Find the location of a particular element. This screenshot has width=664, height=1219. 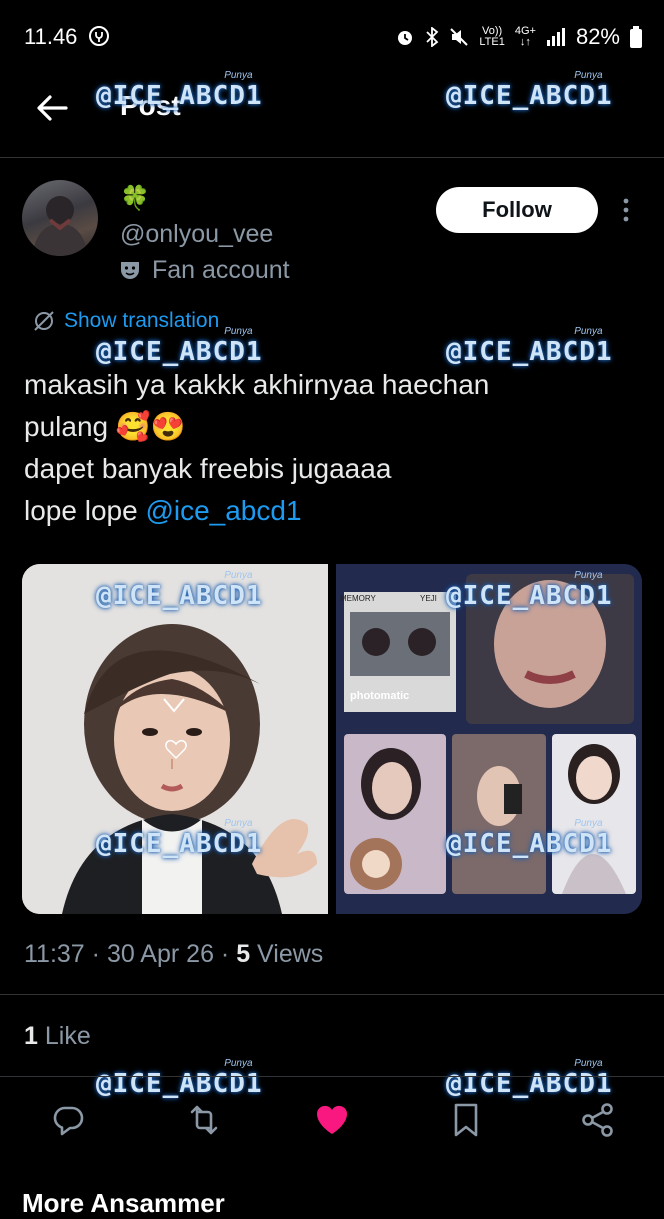

whatsapp-icon is located at coordinates (98, 36).